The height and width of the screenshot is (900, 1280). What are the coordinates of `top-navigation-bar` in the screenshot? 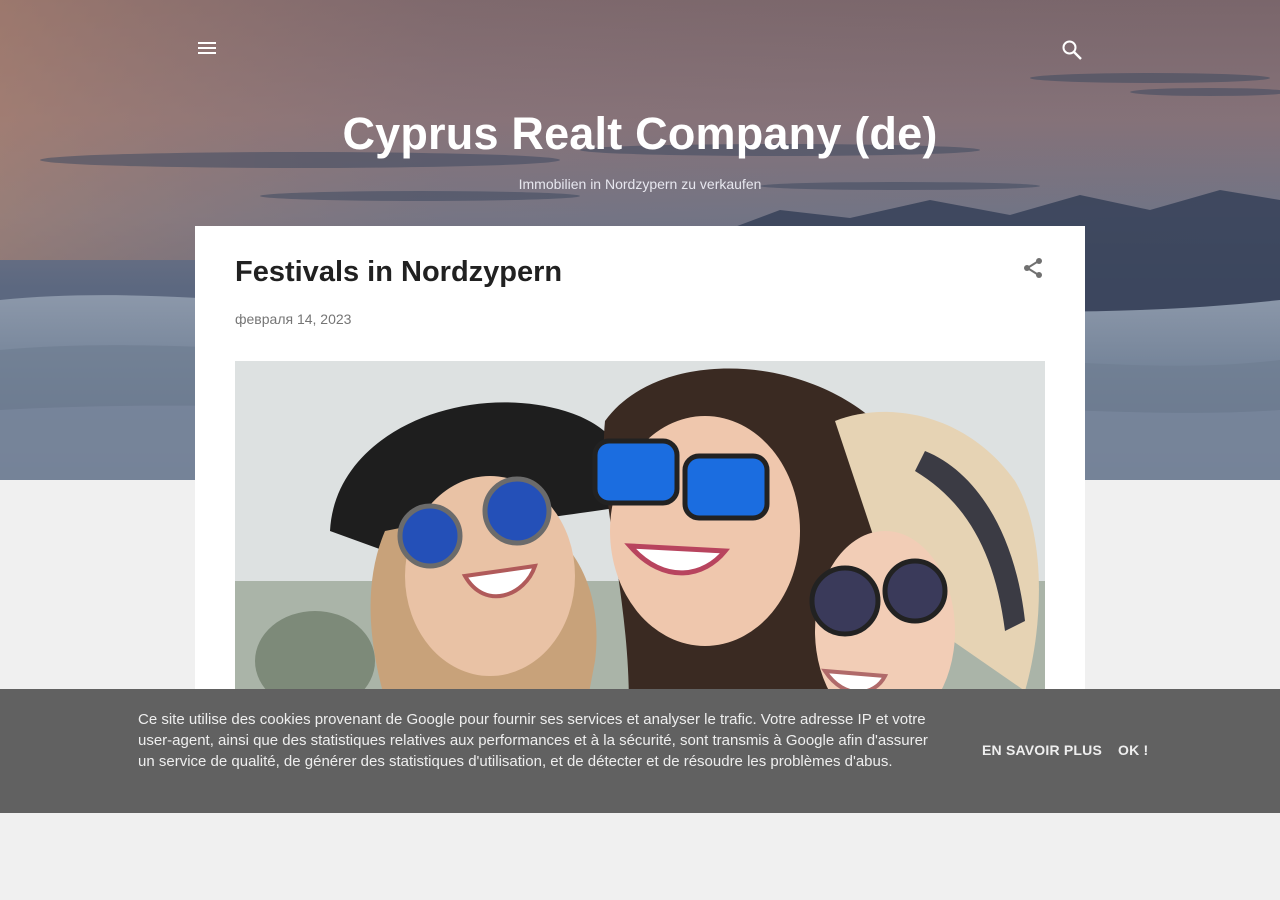 It's located at (640, 50).